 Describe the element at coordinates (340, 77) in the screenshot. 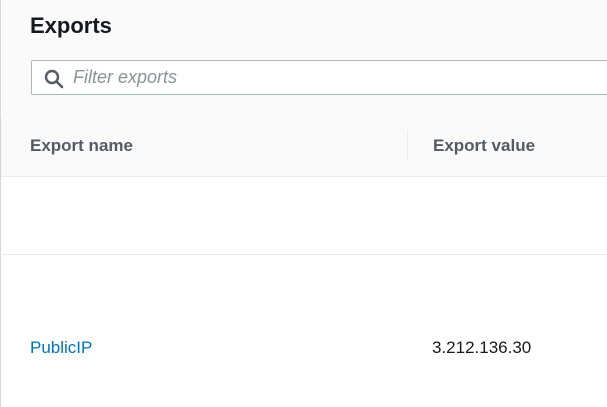

I see `search-input` at that location.